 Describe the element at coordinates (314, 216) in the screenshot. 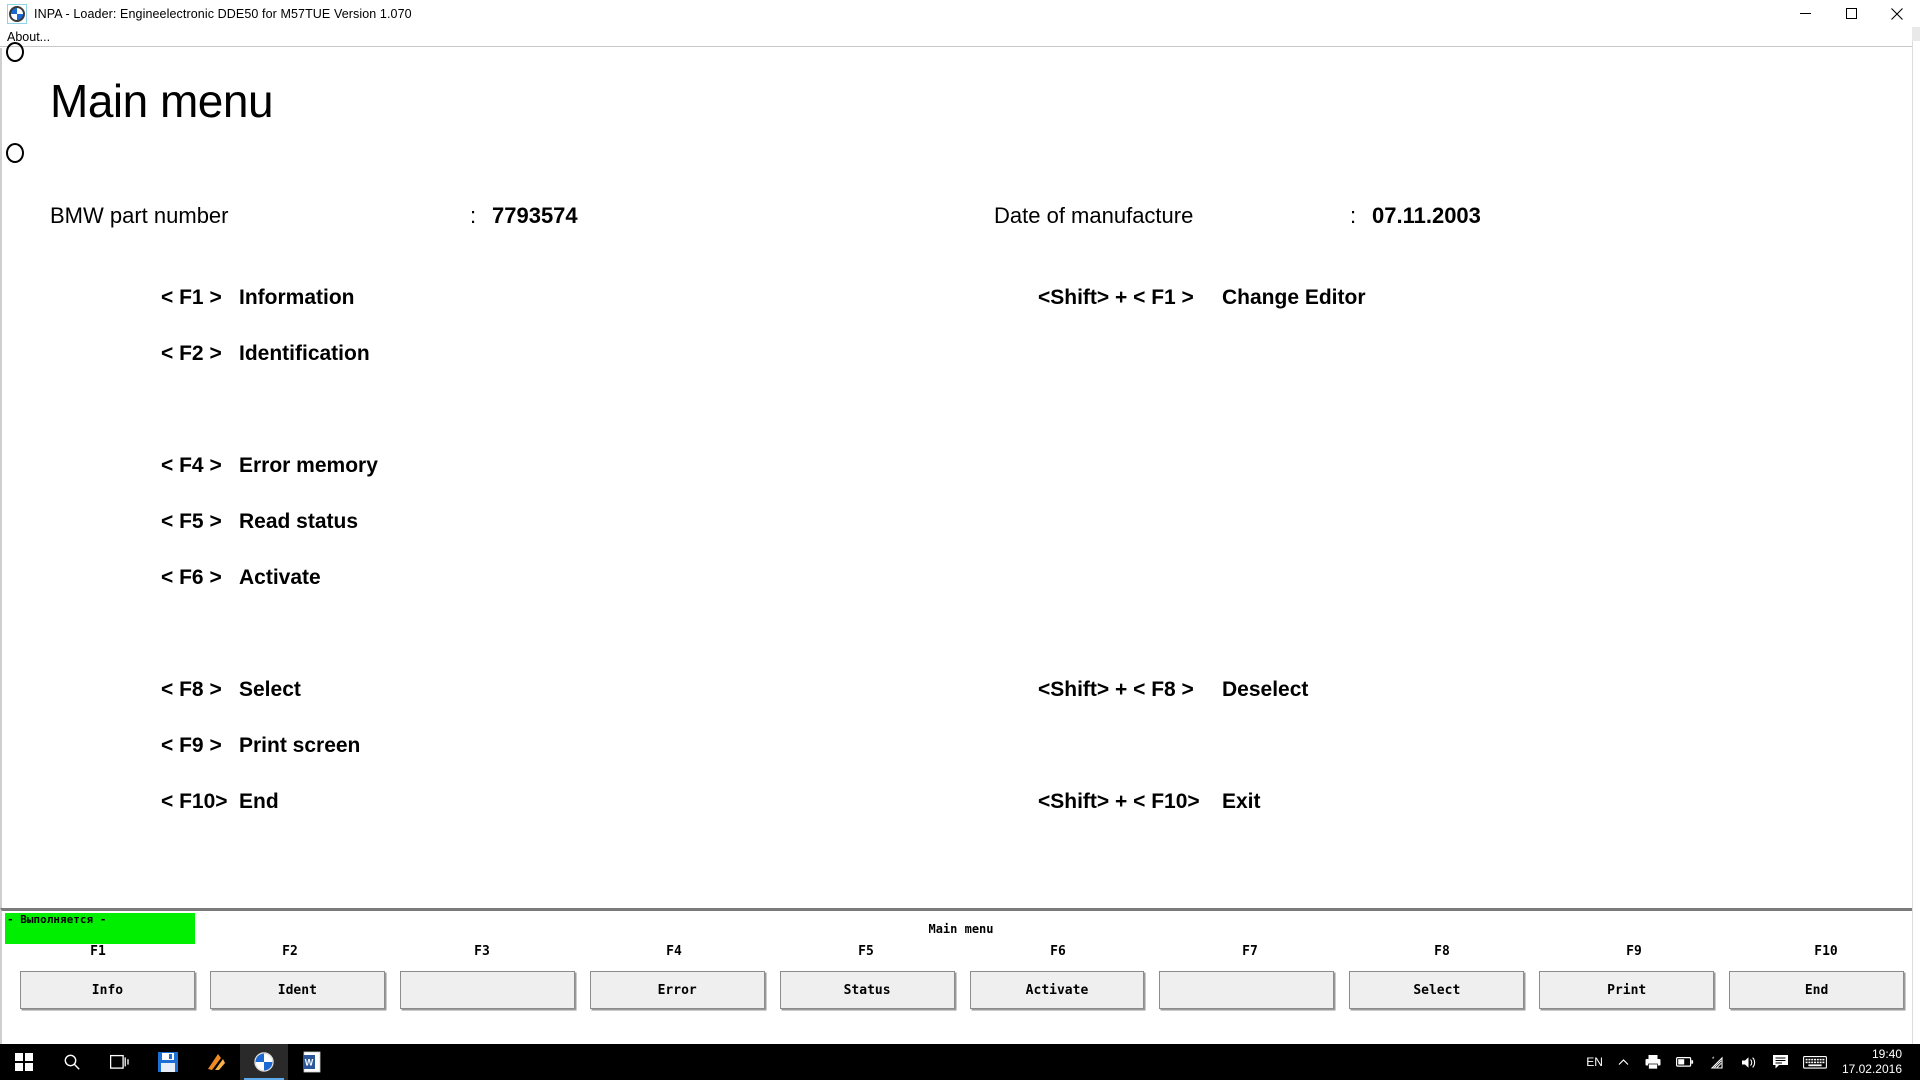

I see `field-bmw-part-number: BMW part number:7793574` at that location.